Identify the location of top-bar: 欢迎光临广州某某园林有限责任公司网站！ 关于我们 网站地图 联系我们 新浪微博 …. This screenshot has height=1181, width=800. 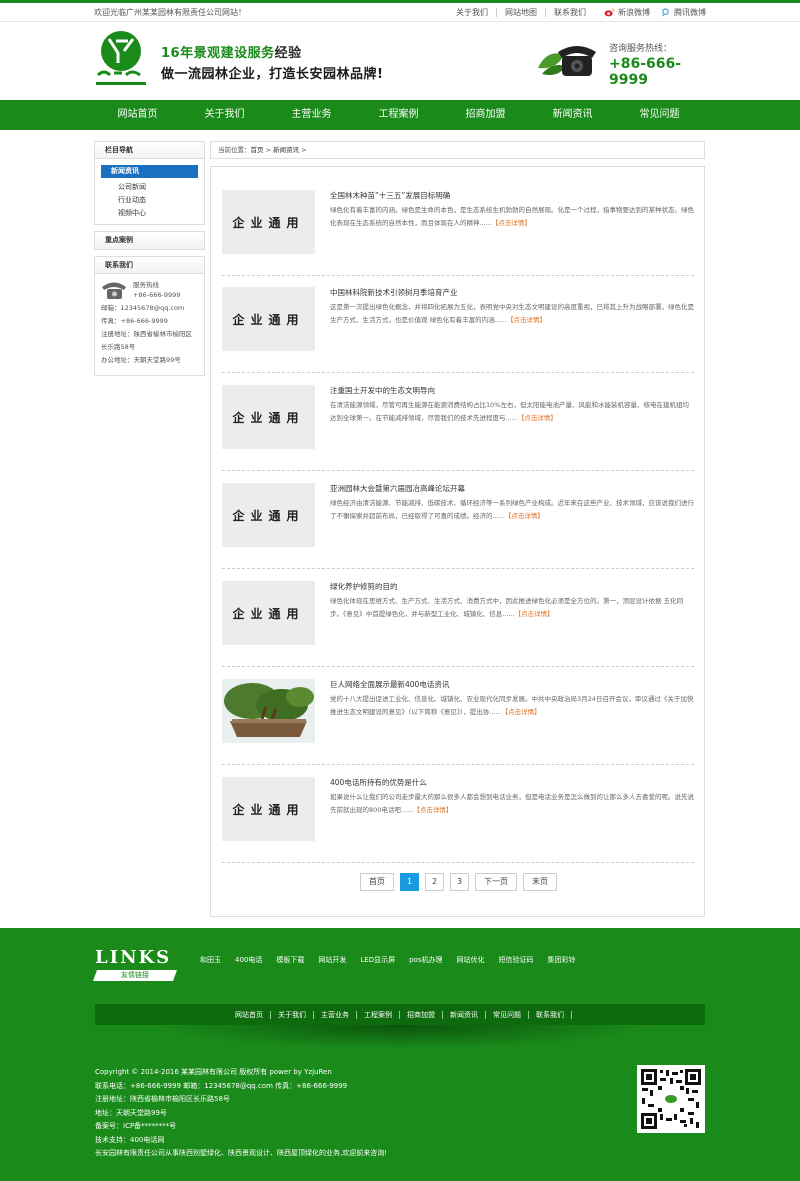
(400, 11).